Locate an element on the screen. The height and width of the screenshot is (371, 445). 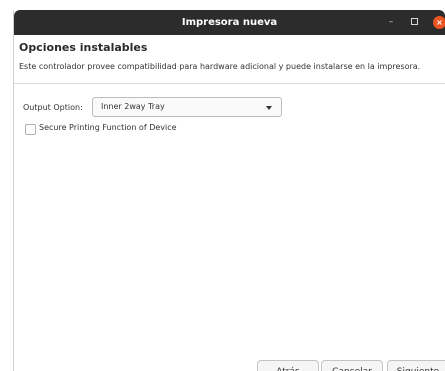
window-title: Impresora nueva is located at coordinates (229, 22).